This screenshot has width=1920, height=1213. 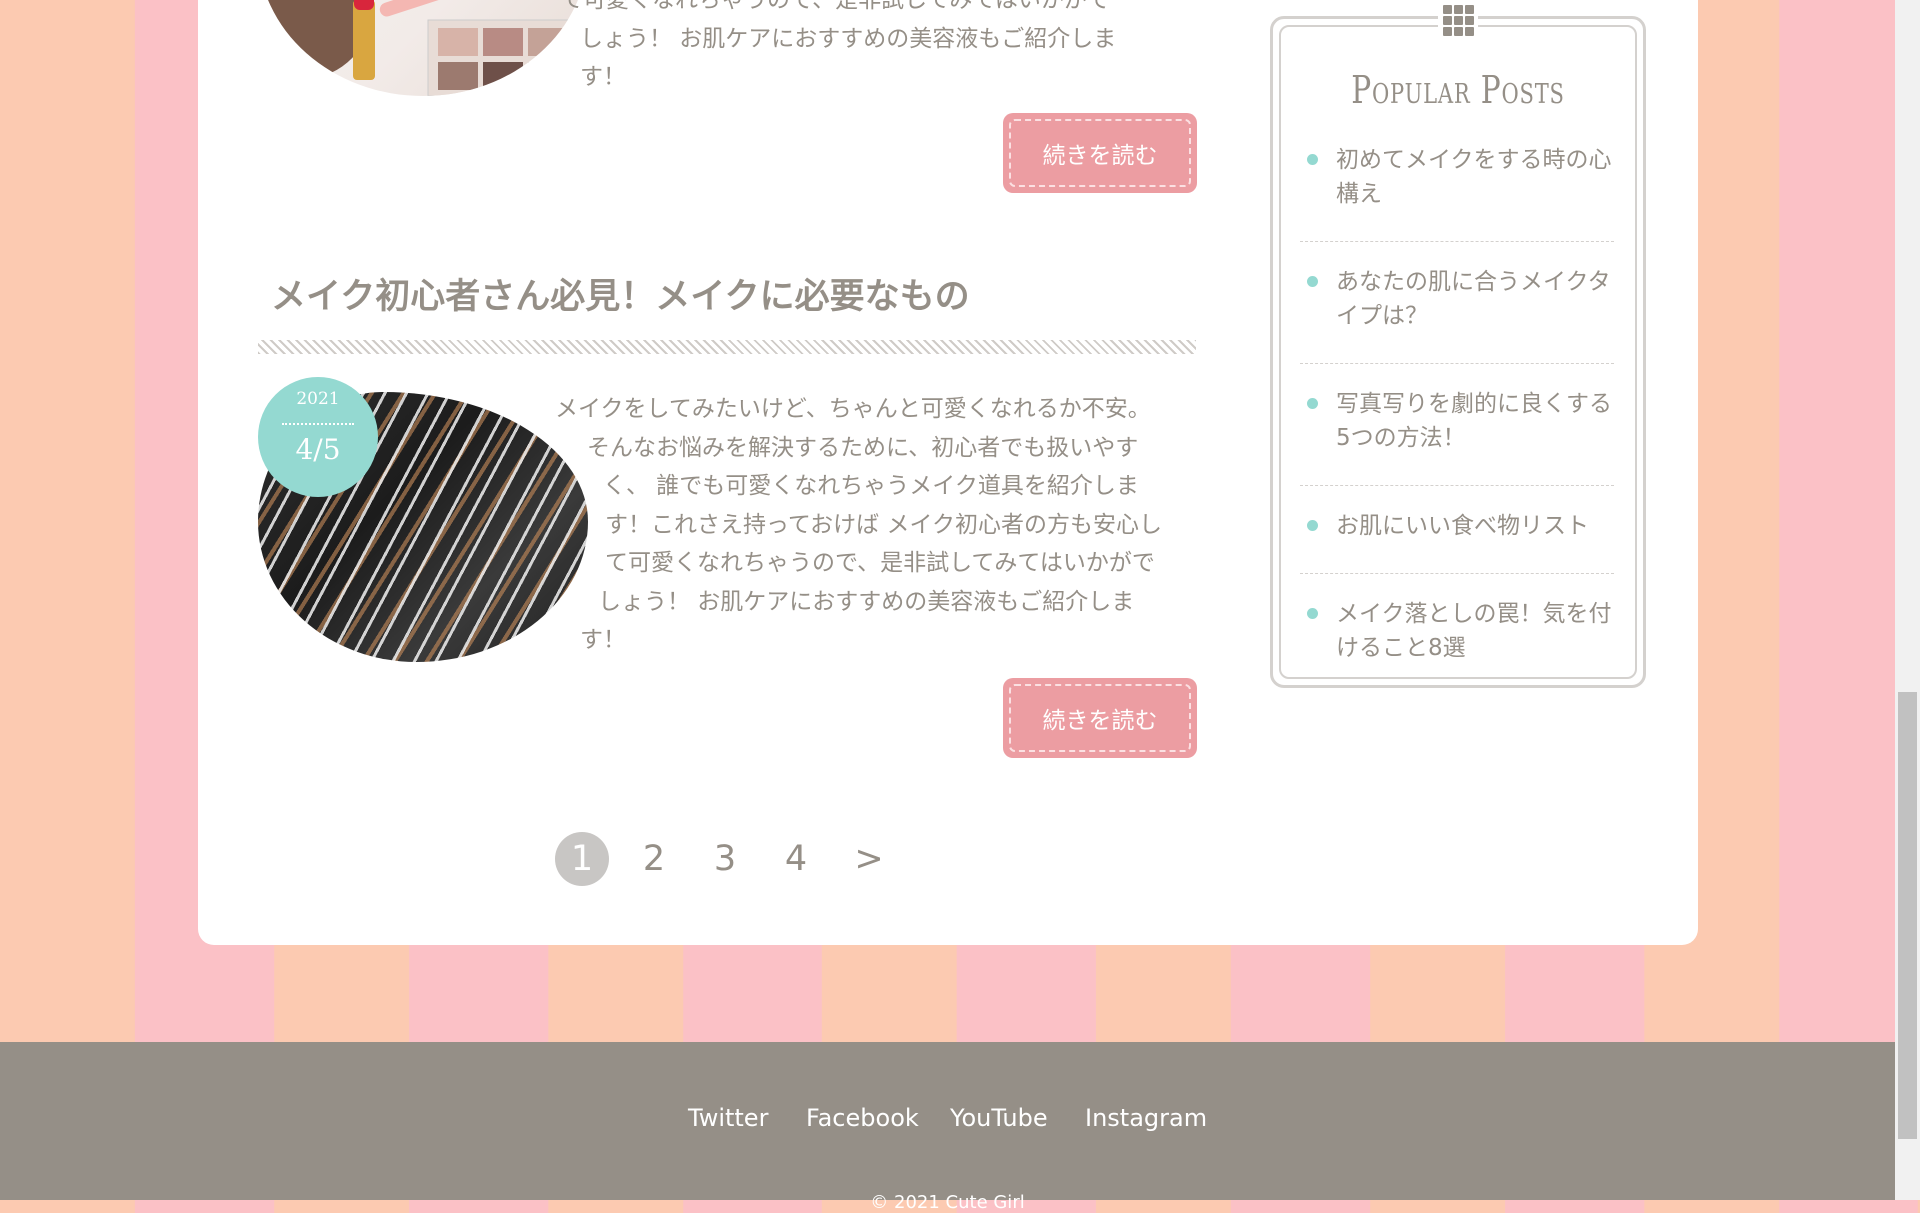 What do you see at coordinates (999, 1118) in the screenshot?
I see `footer-link-youtube: YouTube` at bounding box center [999, 1118].